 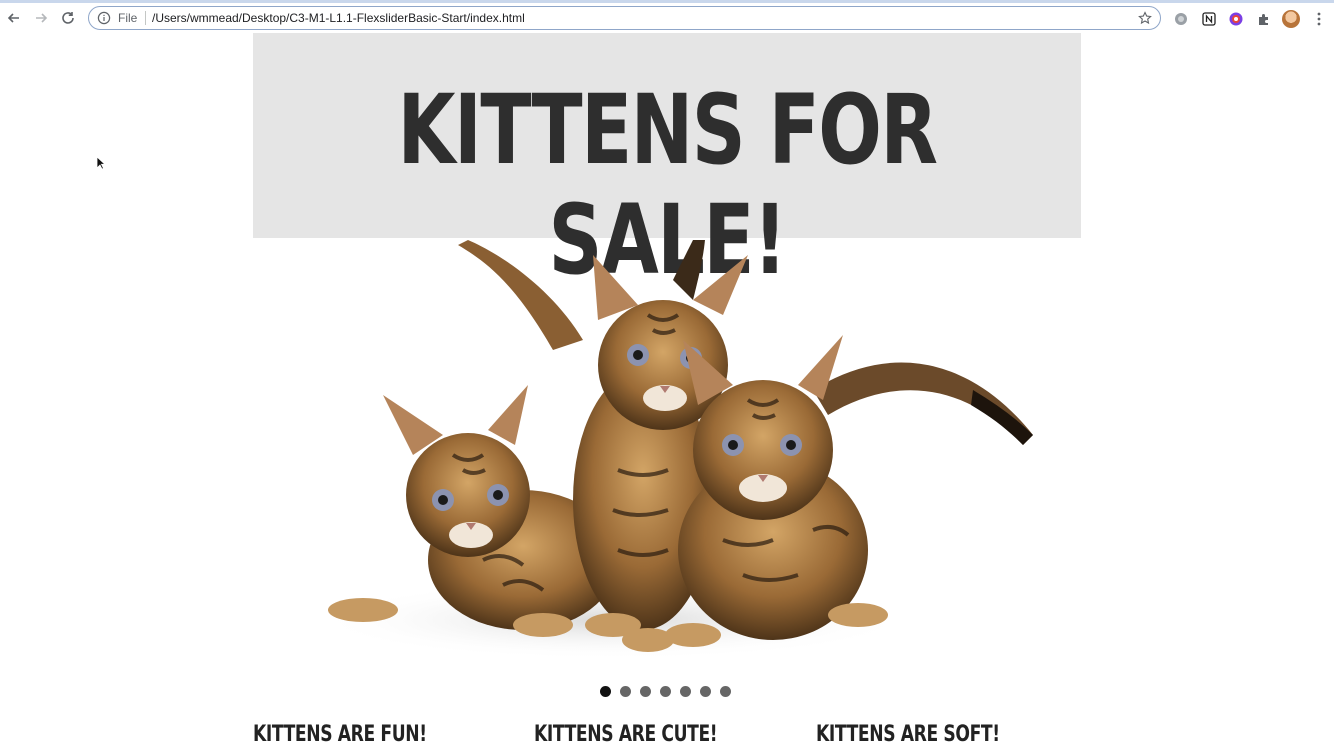 I want to click on back-button, so click(x=14, y=18).